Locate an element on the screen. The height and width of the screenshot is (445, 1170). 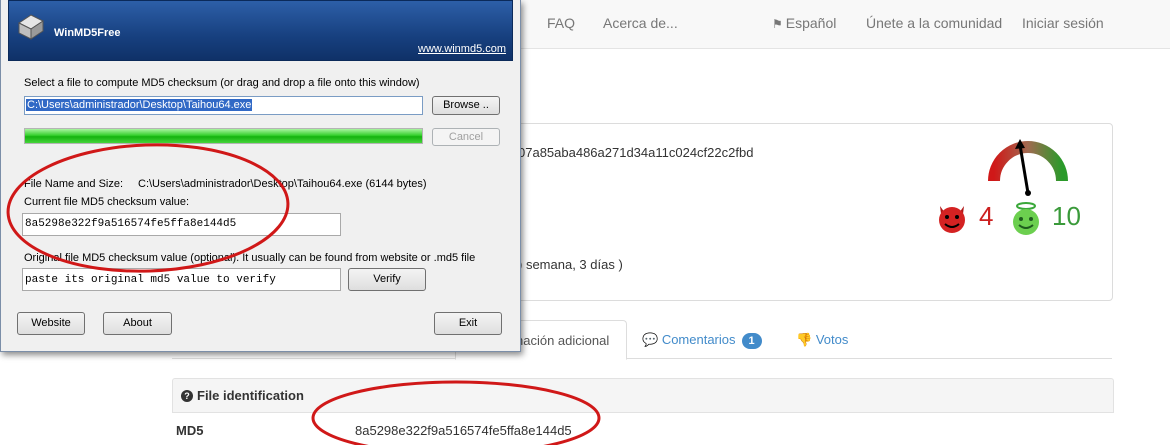
tabs-divider is located at coordinates (642, 358).